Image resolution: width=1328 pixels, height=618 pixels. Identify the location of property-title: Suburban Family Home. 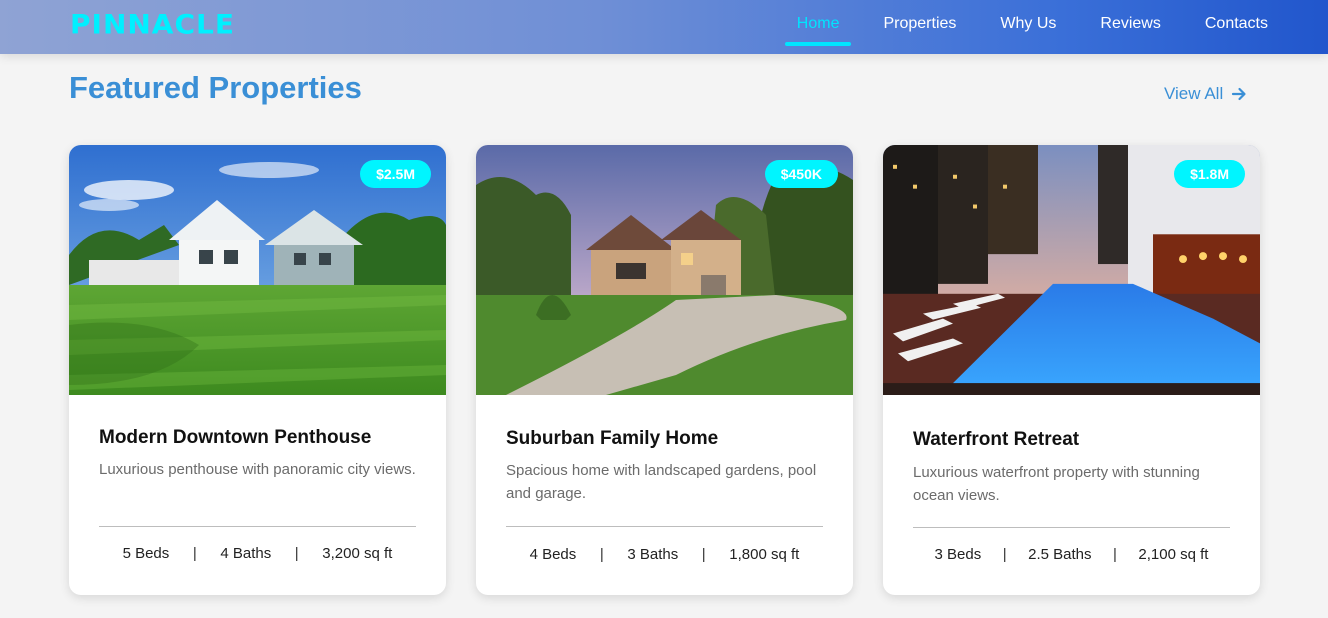
(612, 439).